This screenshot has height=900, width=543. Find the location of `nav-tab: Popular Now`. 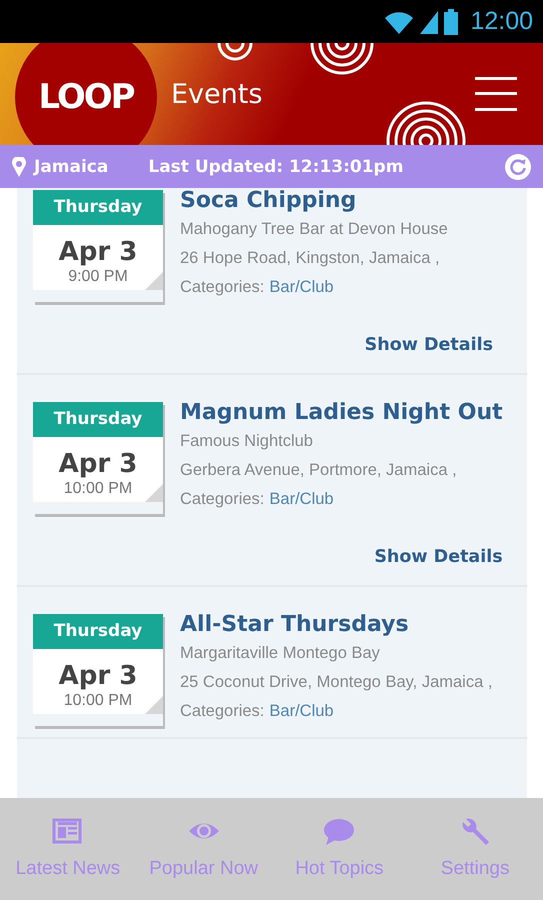

nav-tab: Popular Now is located at coordinates (204, 849).